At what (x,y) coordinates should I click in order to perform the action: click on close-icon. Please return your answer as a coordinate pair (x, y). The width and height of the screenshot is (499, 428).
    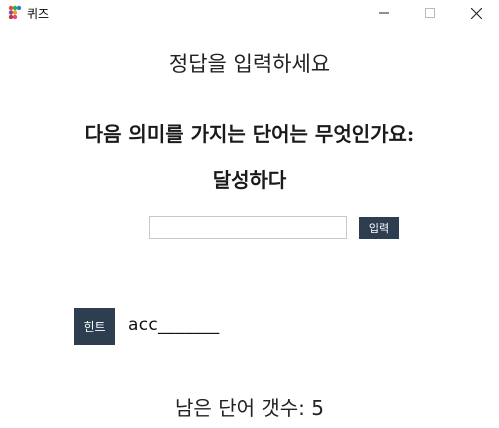
    Looking at the image, I should click on (476, 13).